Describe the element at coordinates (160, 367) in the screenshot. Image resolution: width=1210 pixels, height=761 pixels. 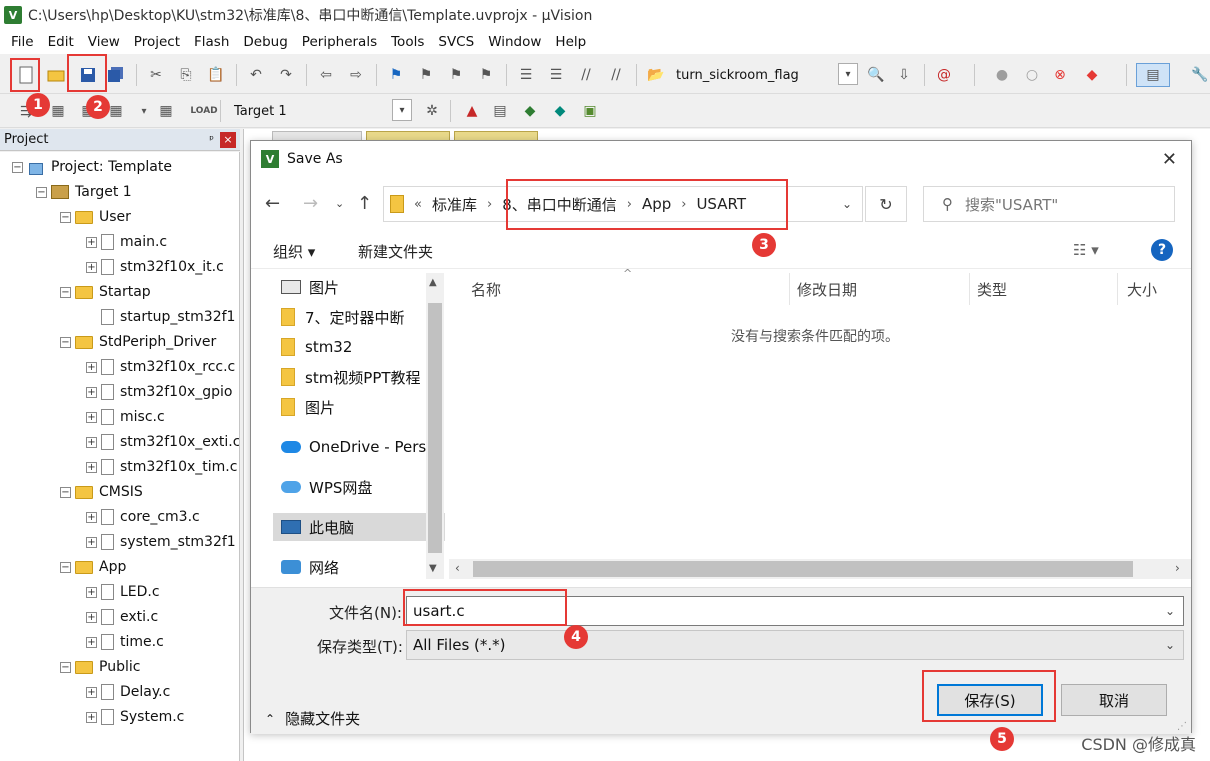
I see `tree-item-file: + stm32f10x_rcc.c` at that location.